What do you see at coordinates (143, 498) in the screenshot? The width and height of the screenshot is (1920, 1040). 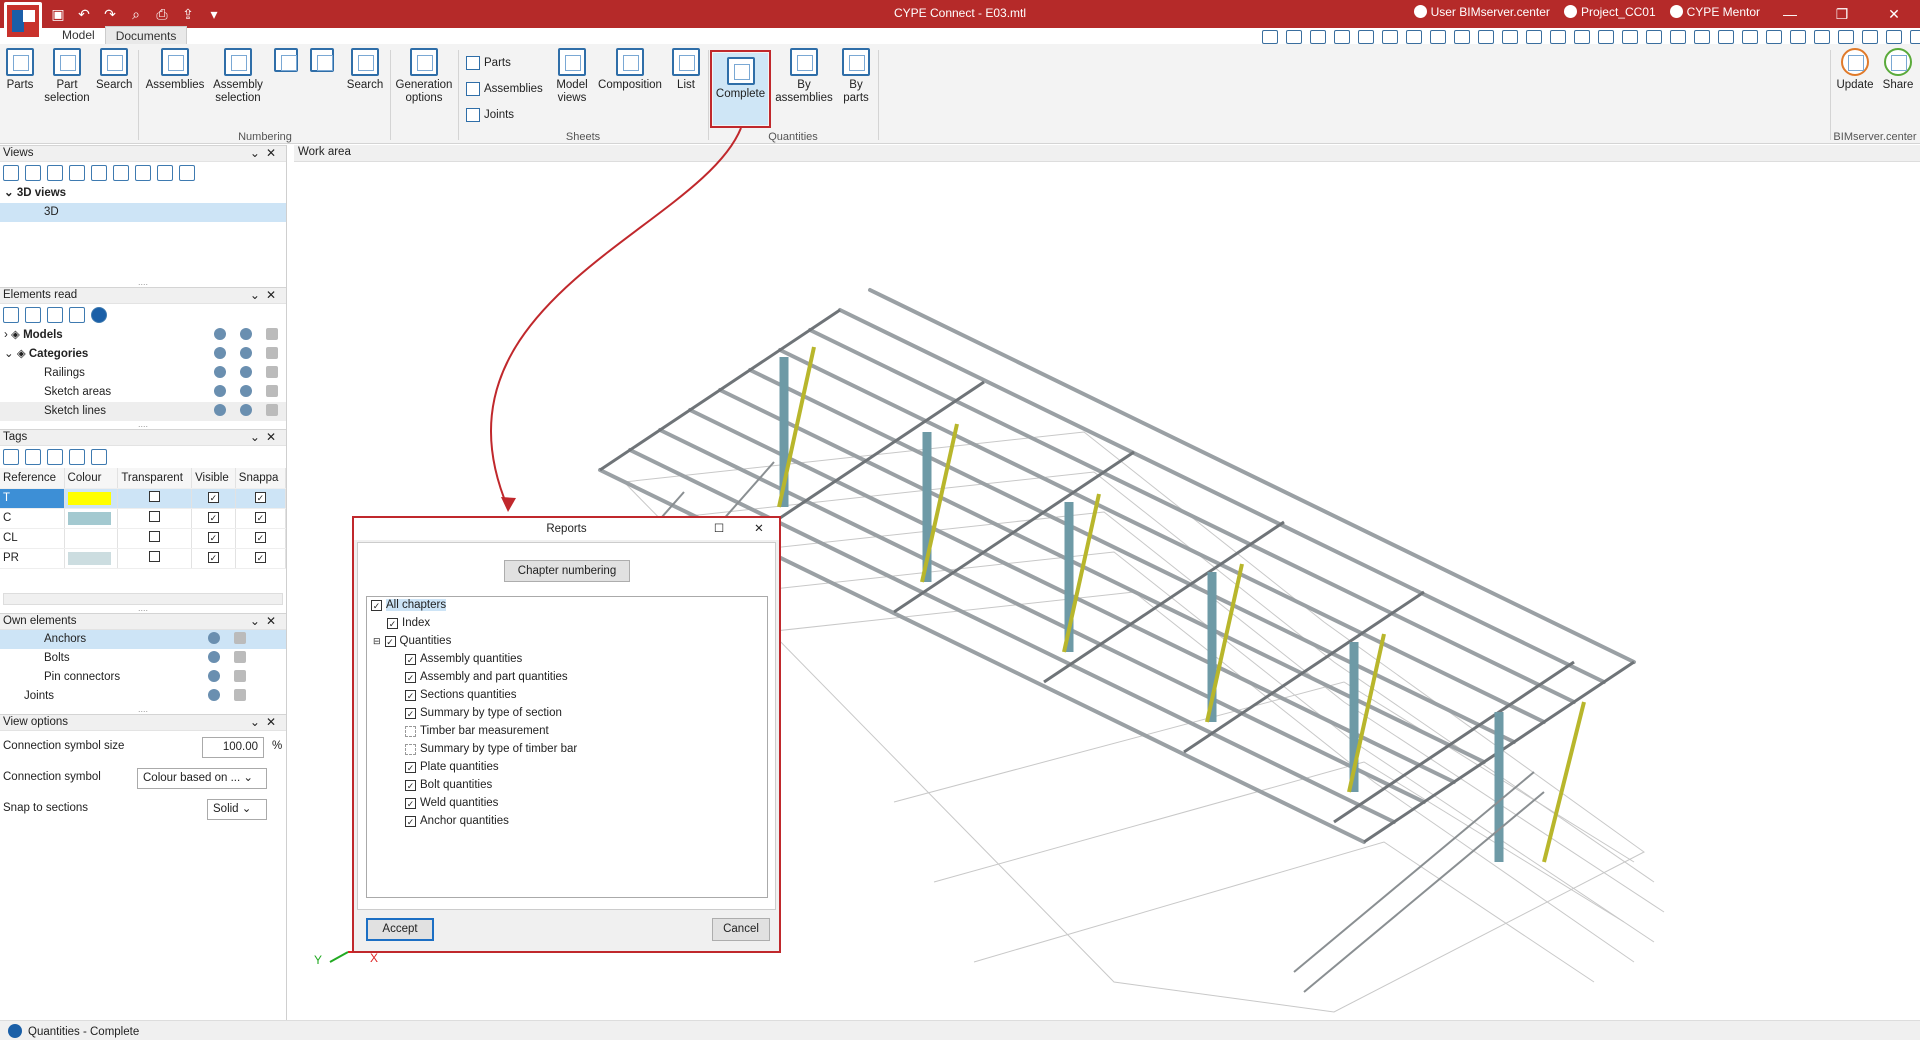 I see `table-row: T ✓ ✓` at bounding box center [143, 498].